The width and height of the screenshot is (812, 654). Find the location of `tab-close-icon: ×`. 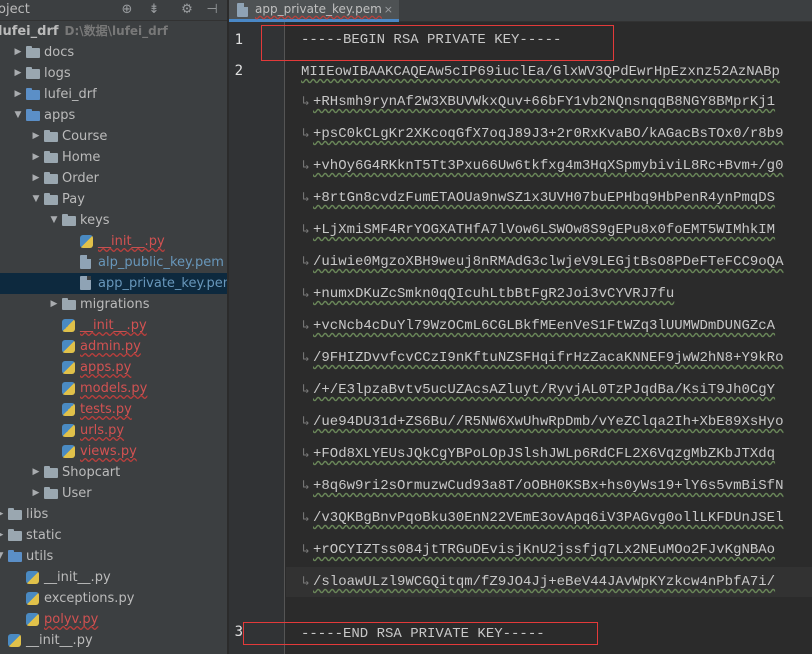

tab-close-icon: × is located at coordinates (388, 9).